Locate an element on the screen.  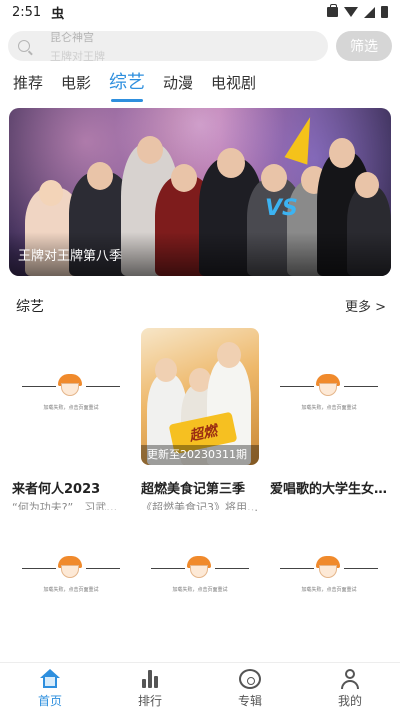
tab-variety: 综艺 is located at coordinates (127, 86).